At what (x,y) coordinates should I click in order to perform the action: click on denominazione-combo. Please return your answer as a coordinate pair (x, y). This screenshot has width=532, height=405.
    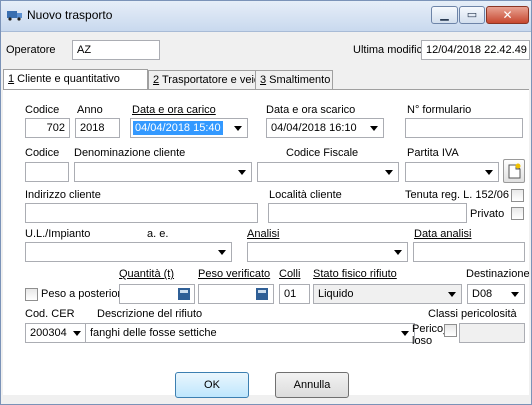
    Looking at the image, I should click on (163, 172).